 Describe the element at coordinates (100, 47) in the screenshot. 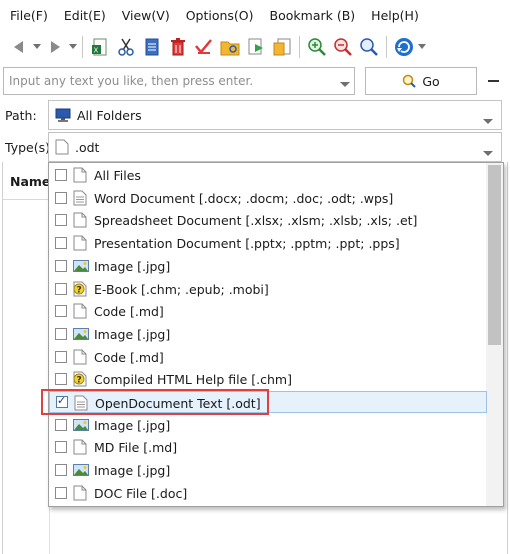

I see `excel-export-icon: X` at that location.